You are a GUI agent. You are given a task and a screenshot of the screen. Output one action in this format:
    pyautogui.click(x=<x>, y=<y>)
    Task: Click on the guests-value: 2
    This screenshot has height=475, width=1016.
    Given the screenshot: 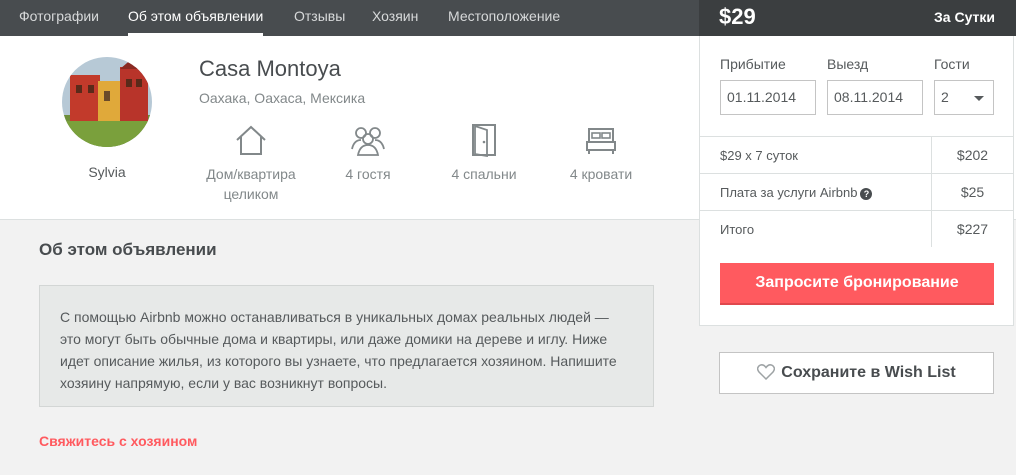 What is the action you would take?
    pyautogui.click(x=945, y=97)
    